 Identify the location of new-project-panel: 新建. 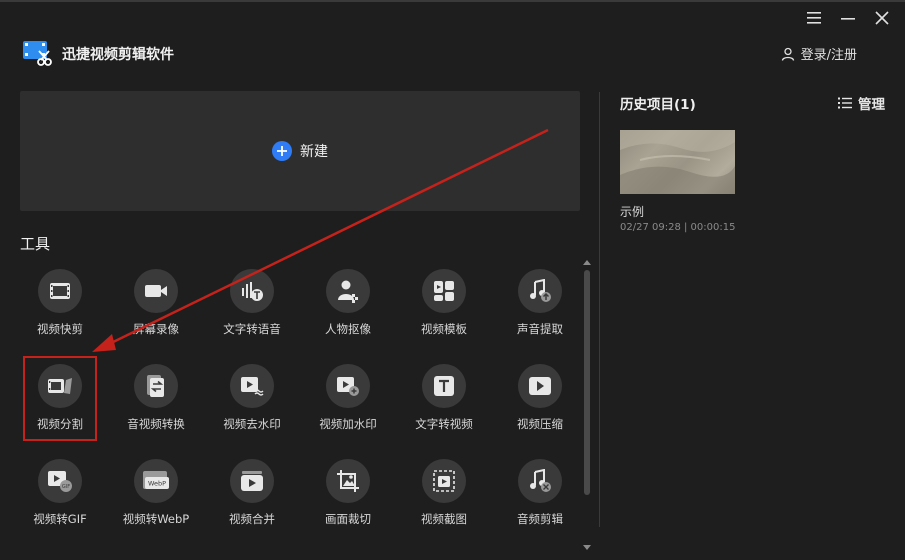
(300, 151).